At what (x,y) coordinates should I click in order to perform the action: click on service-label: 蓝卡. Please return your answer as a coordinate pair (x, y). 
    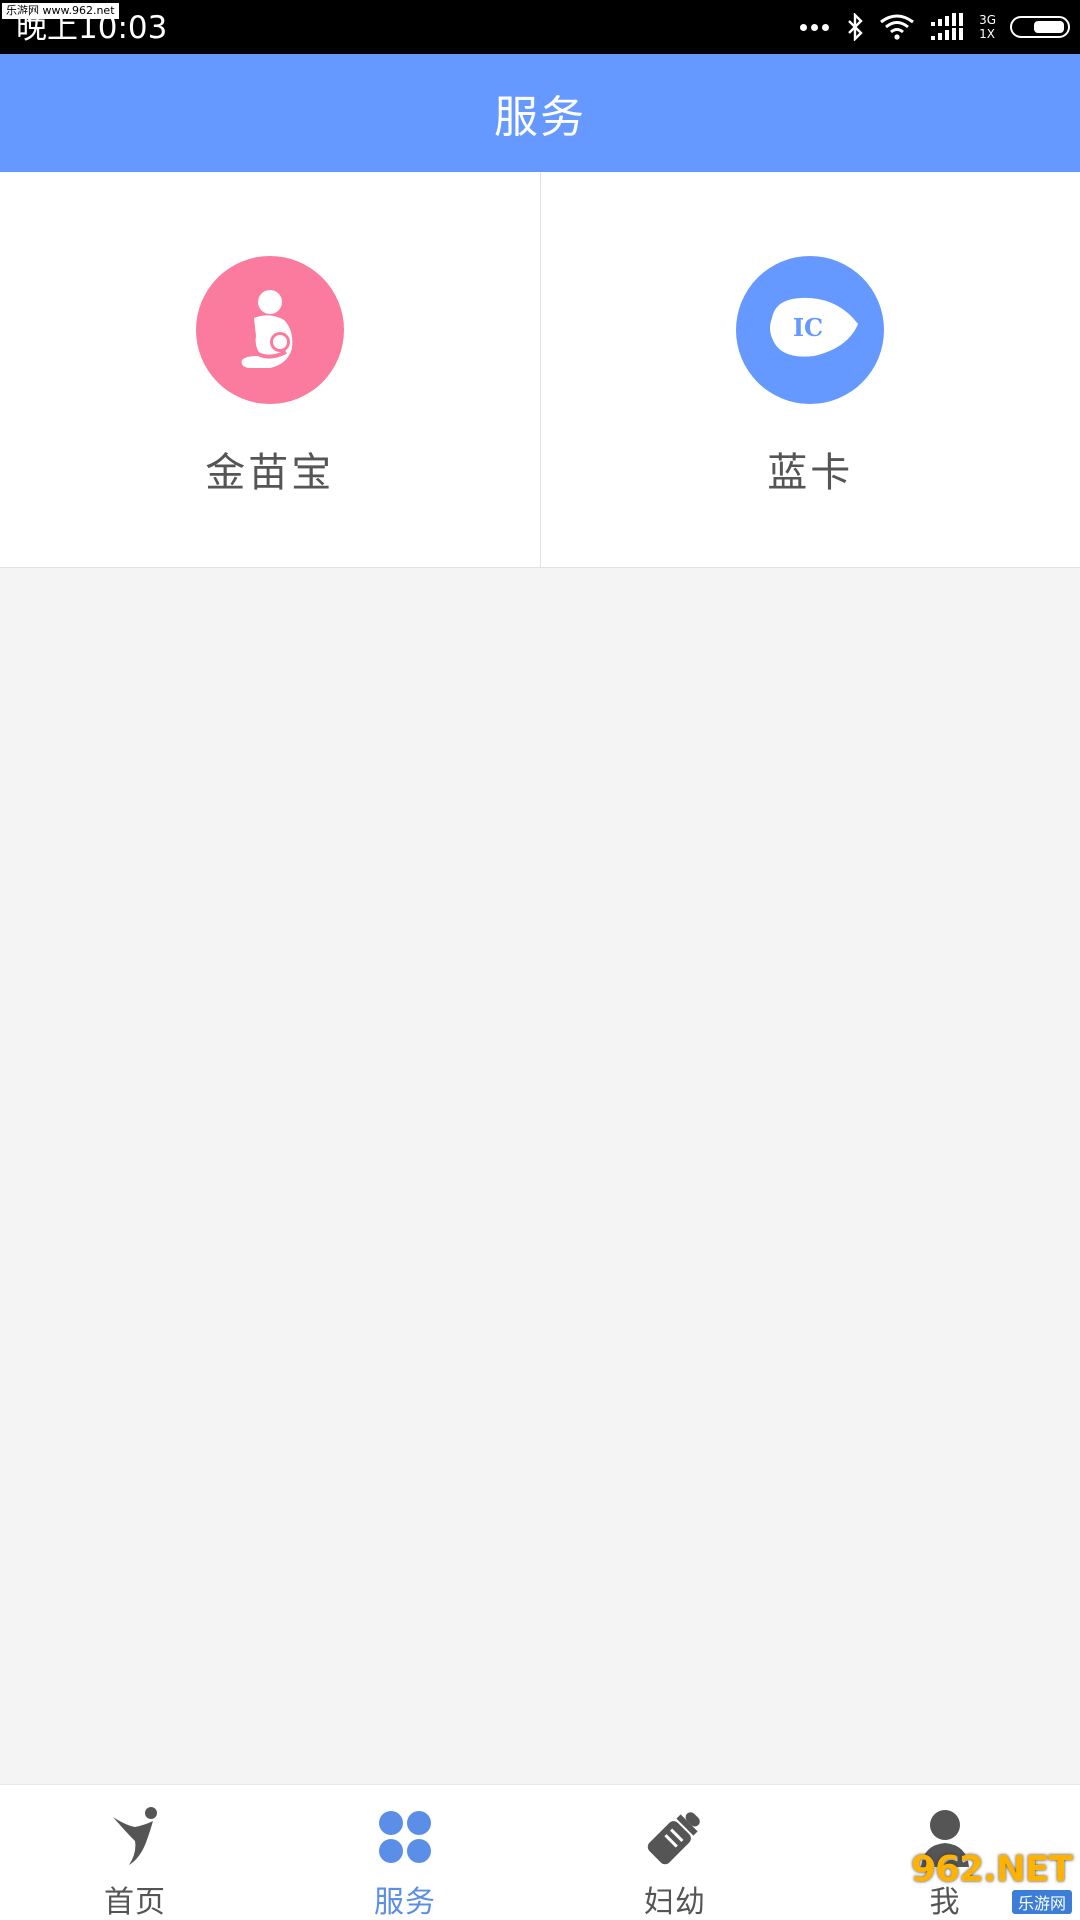
    Looking at the image, I should click on (810, 473).